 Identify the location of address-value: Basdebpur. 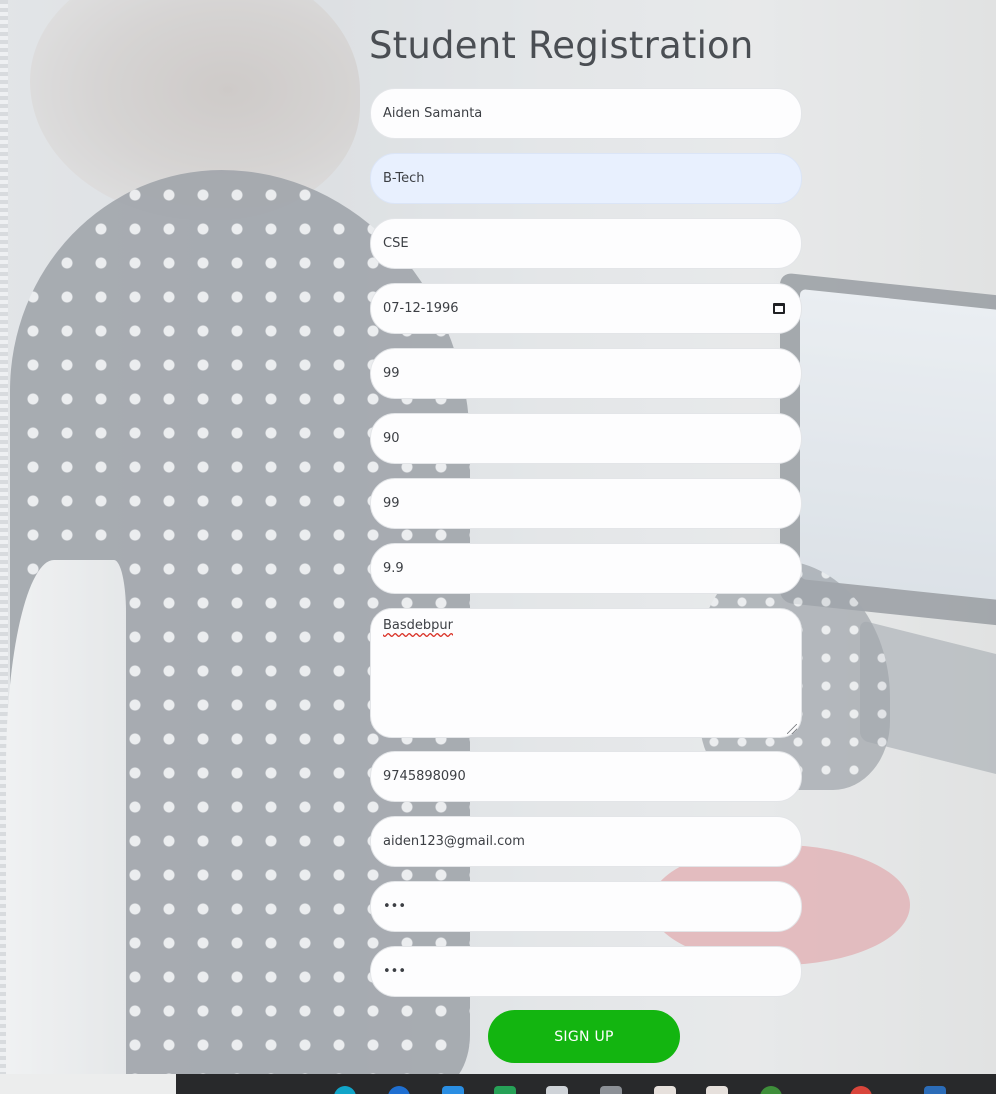
(418, 625).